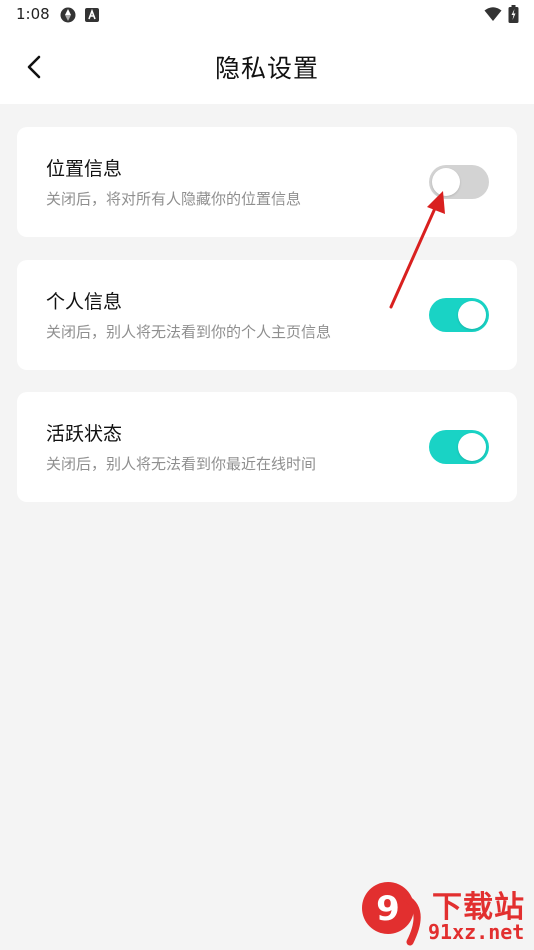 The image size is (534, 950). What do you see at coordinates (267, 315) in the screenshot?
I see `setting-card-personal-info: 个人信息 关闭后，别人将无法看到你的个人主页信息` at bounding box center [267, 315].